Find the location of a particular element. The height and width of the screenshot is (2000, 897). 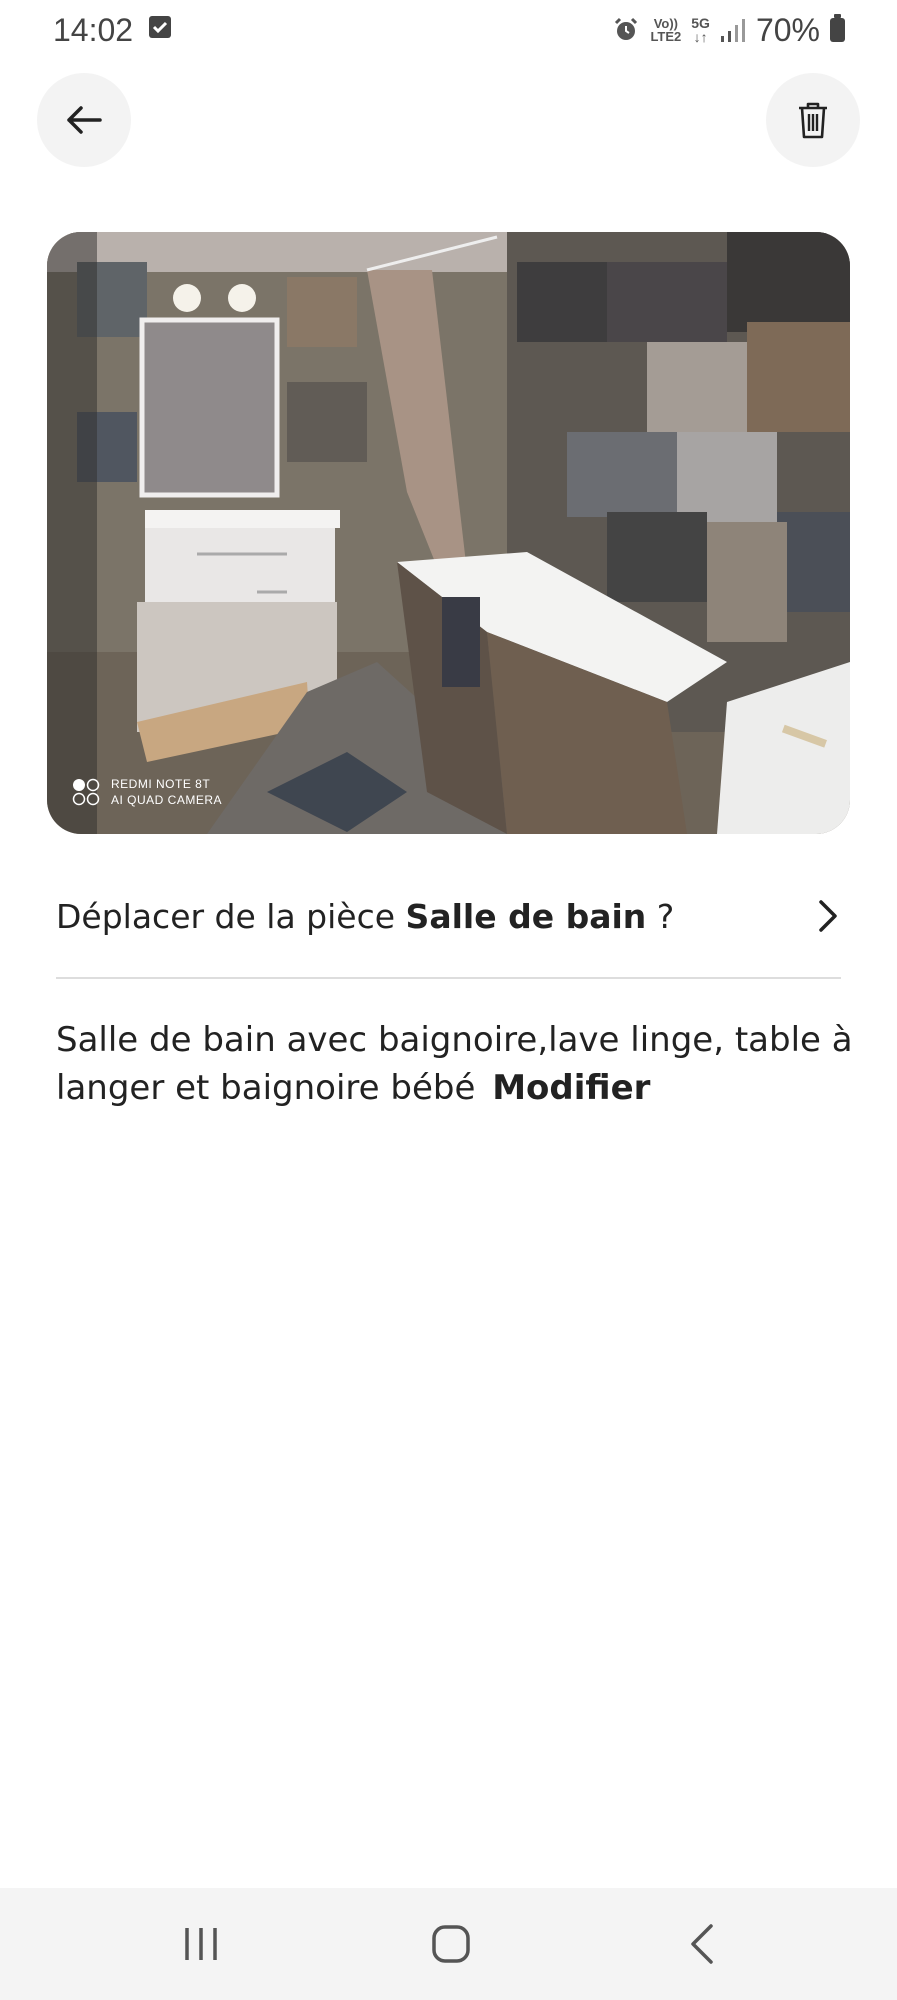

checkbox-notification-icon is located at coordinates (160, 27).